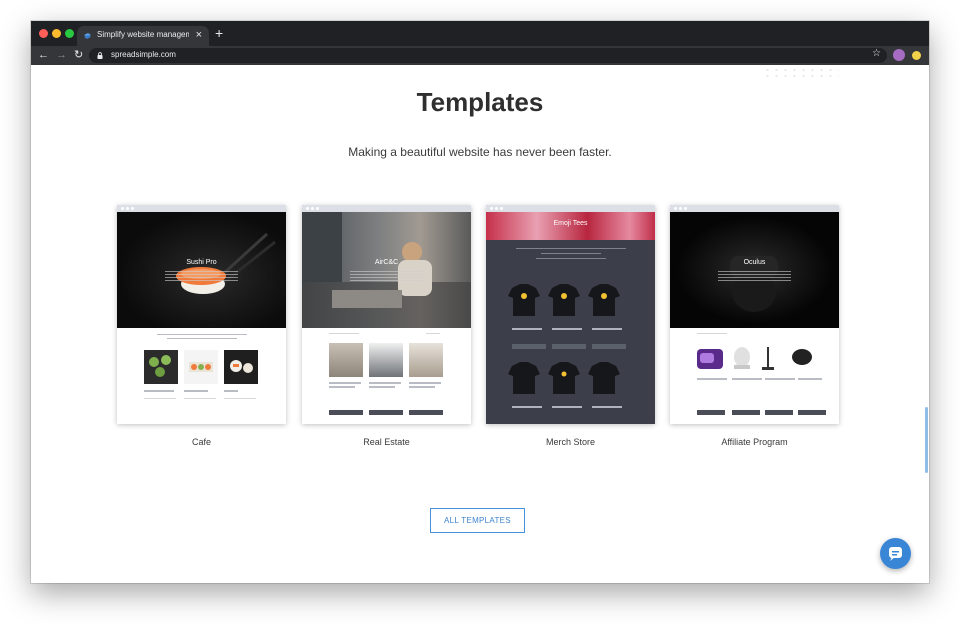 The image size is (960, 624). What do you see at coordinates (199, 35) in the screenshot?
I see `close-tab-icon: ×` at bounding box center [199, 35].